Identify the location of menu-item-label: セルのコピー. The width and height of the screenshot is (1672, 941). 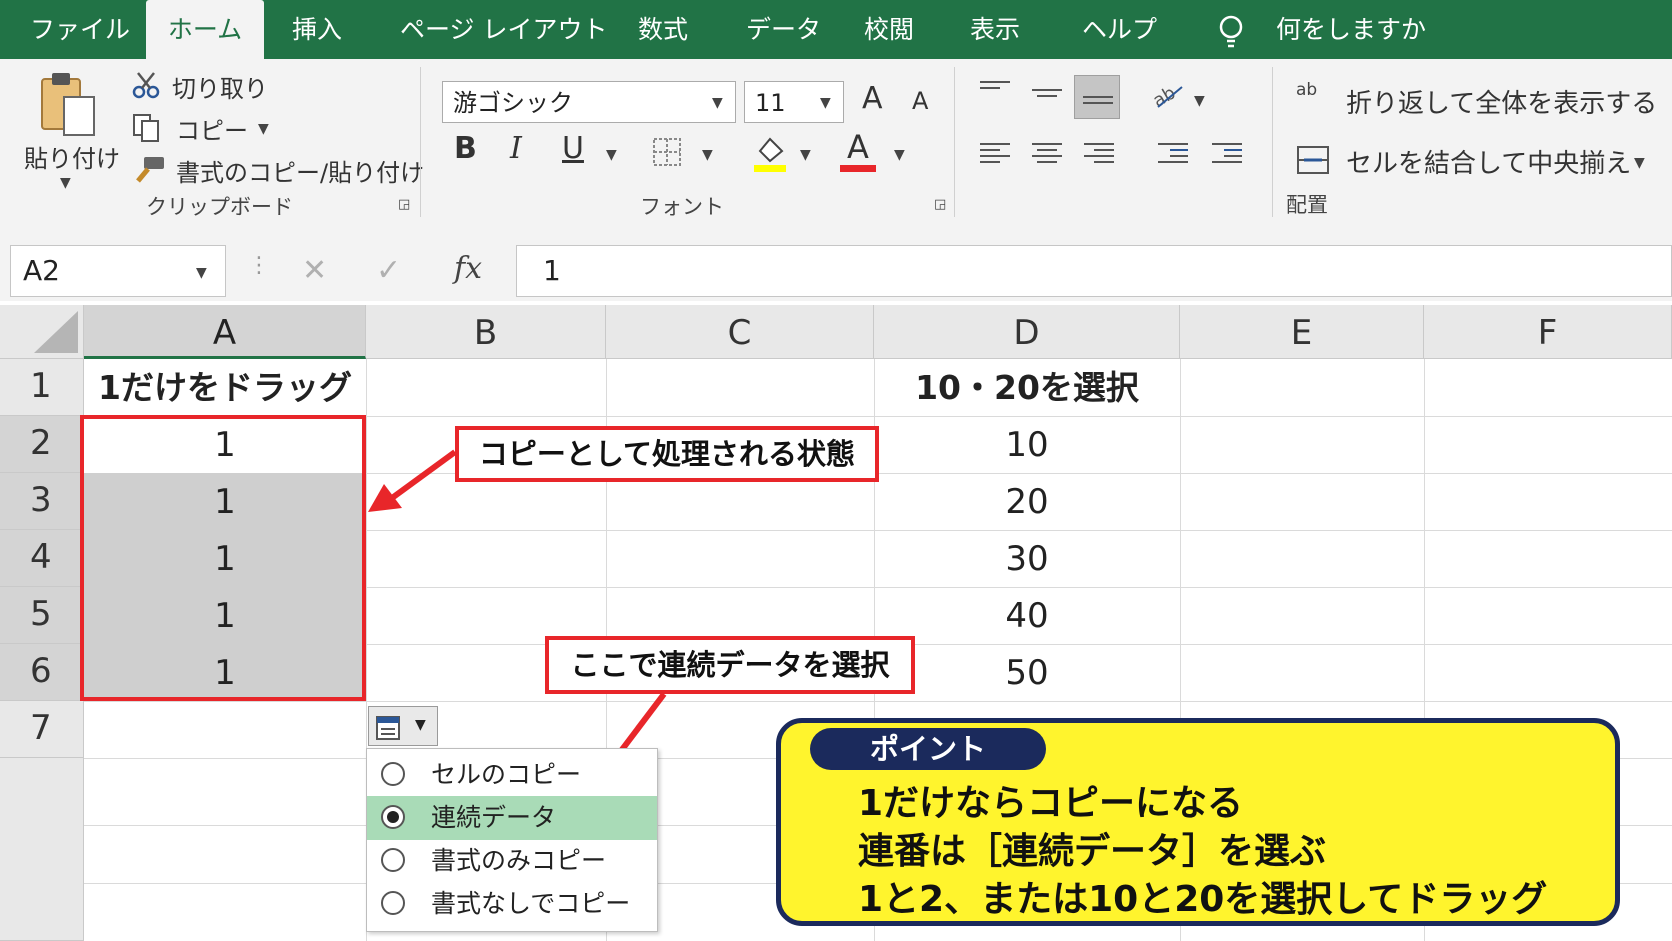
(506, 774).